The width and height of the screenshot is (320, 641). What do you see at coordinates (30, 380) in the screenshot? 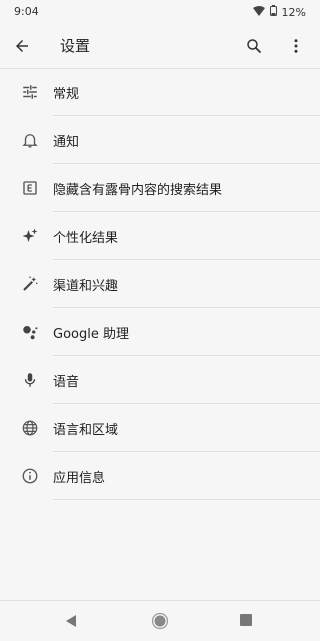
I see `microphone-icon` at bounding box center [30, 380].